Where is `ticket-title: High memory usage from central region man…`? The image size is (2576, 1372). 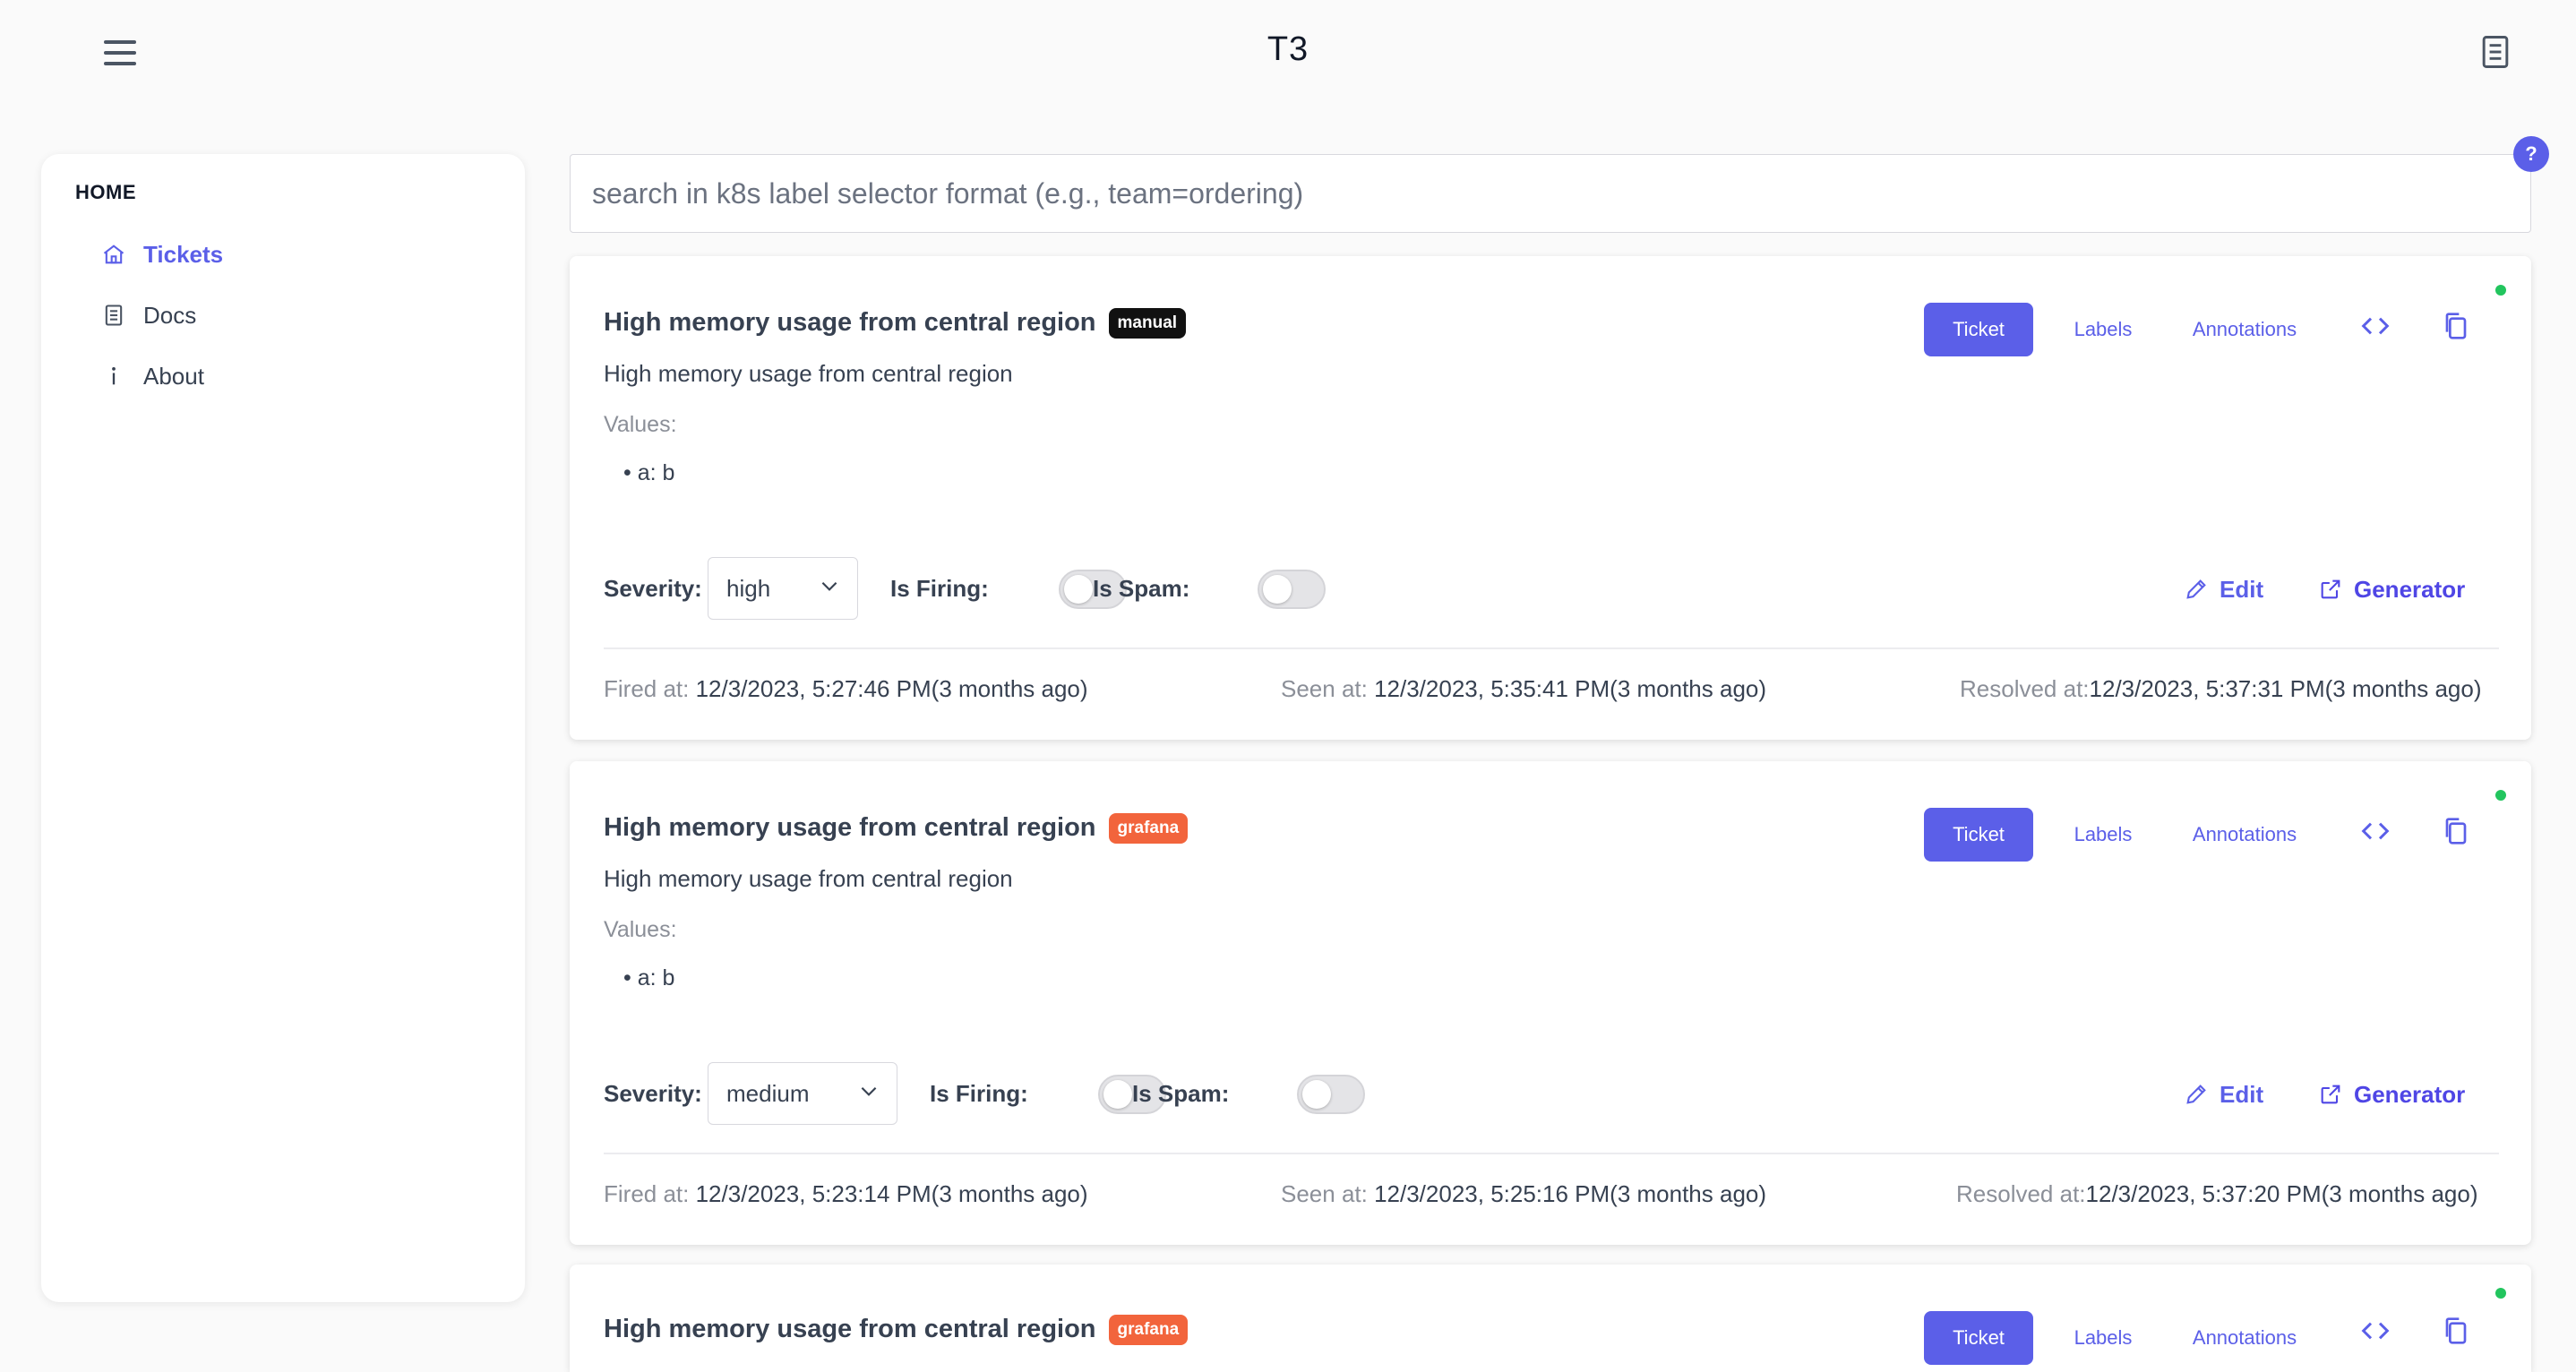
ticket-title: High memory usage from central region man… is located at coordinates (895, 323).